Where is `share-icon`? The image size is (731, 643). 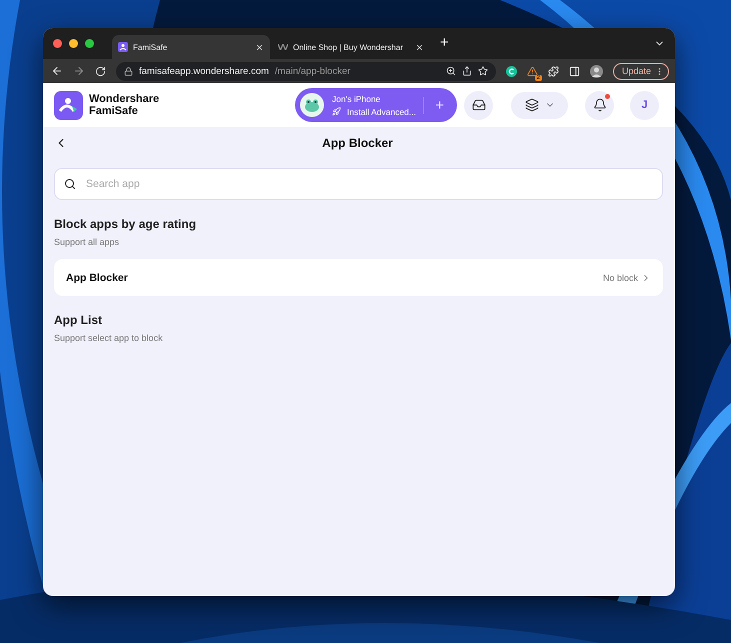
share-icon is located at coordinates (467, 71).